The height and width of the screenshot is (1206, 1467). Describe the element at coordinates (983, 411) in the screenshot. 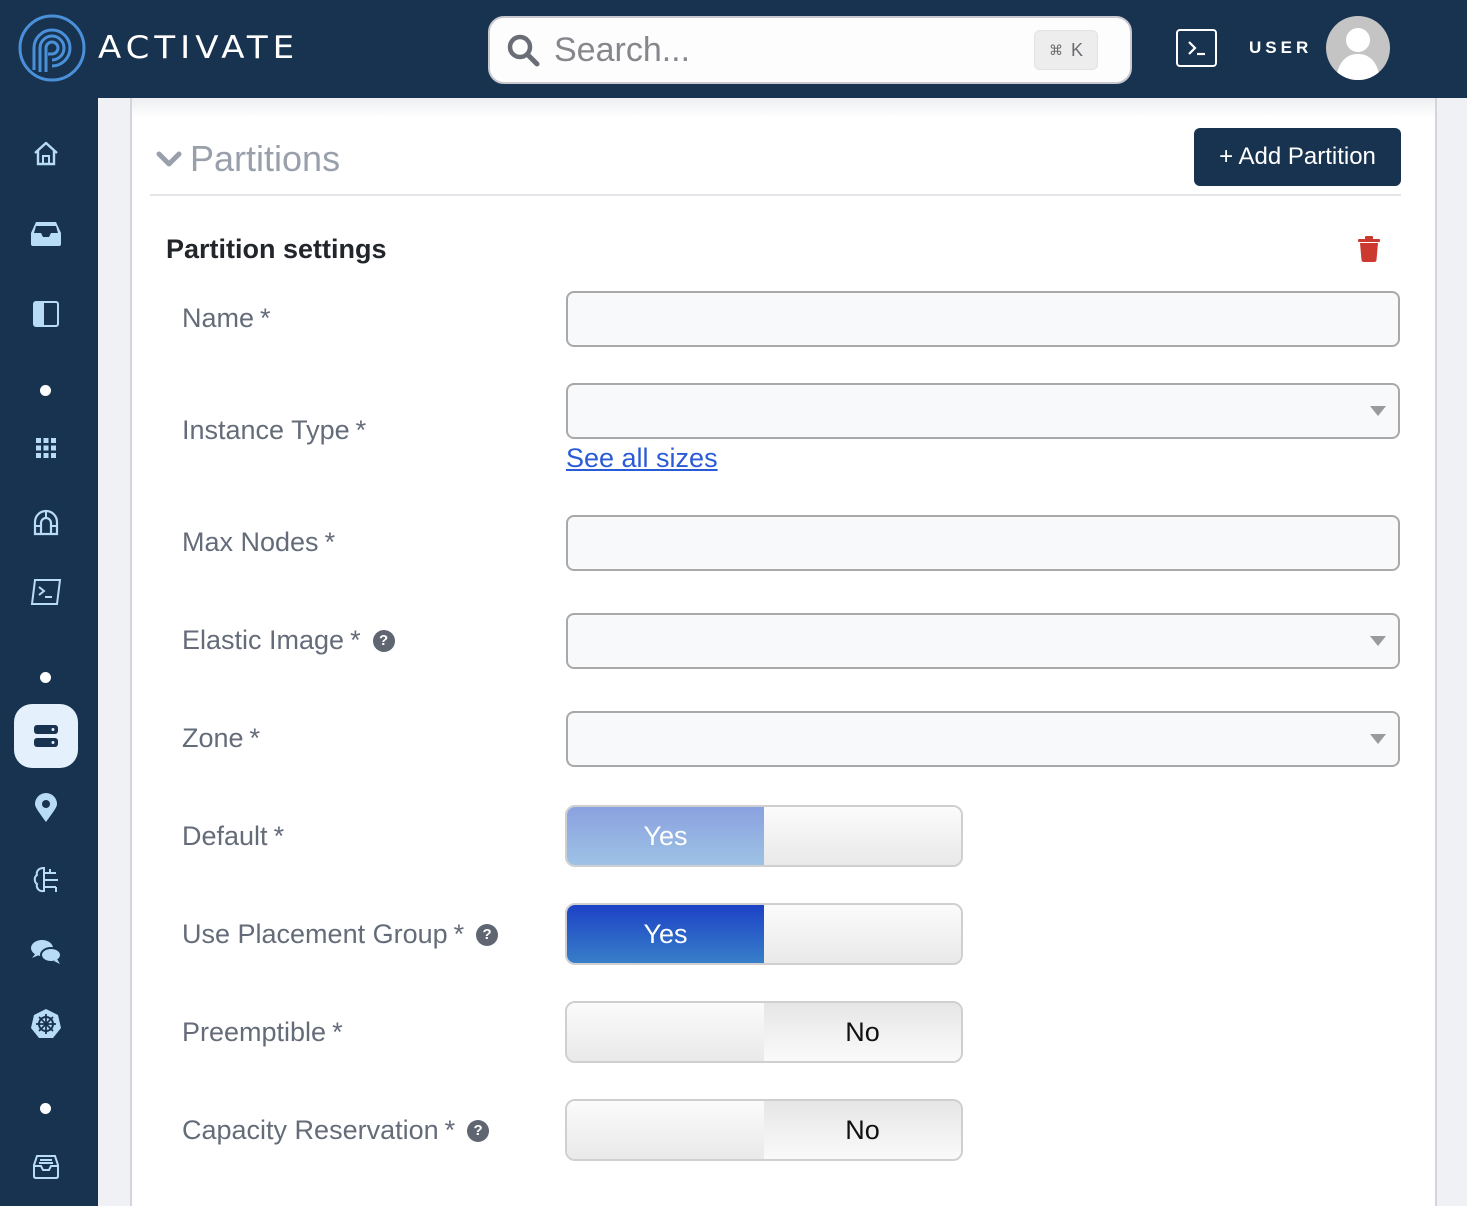

I see `instance-type-select` at that location.